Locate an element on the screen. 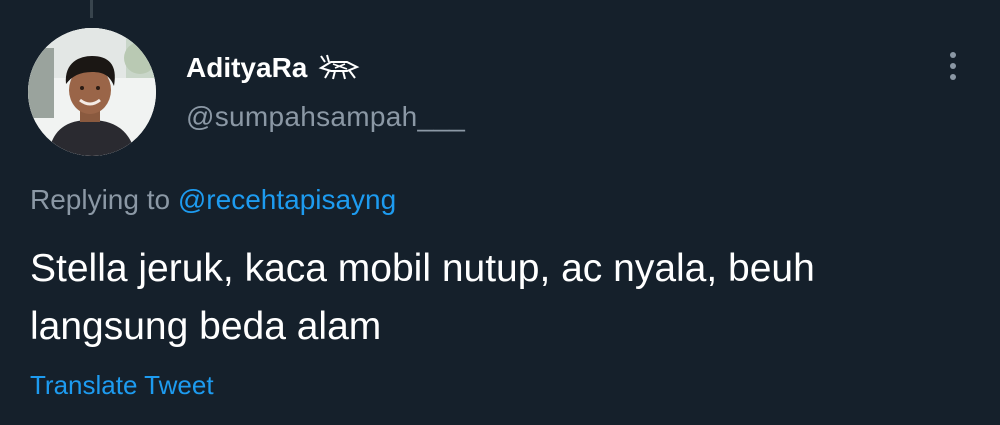 The height and width of the screenshot is (425, 1000). more-options-button is located at coordinates (953, 66).